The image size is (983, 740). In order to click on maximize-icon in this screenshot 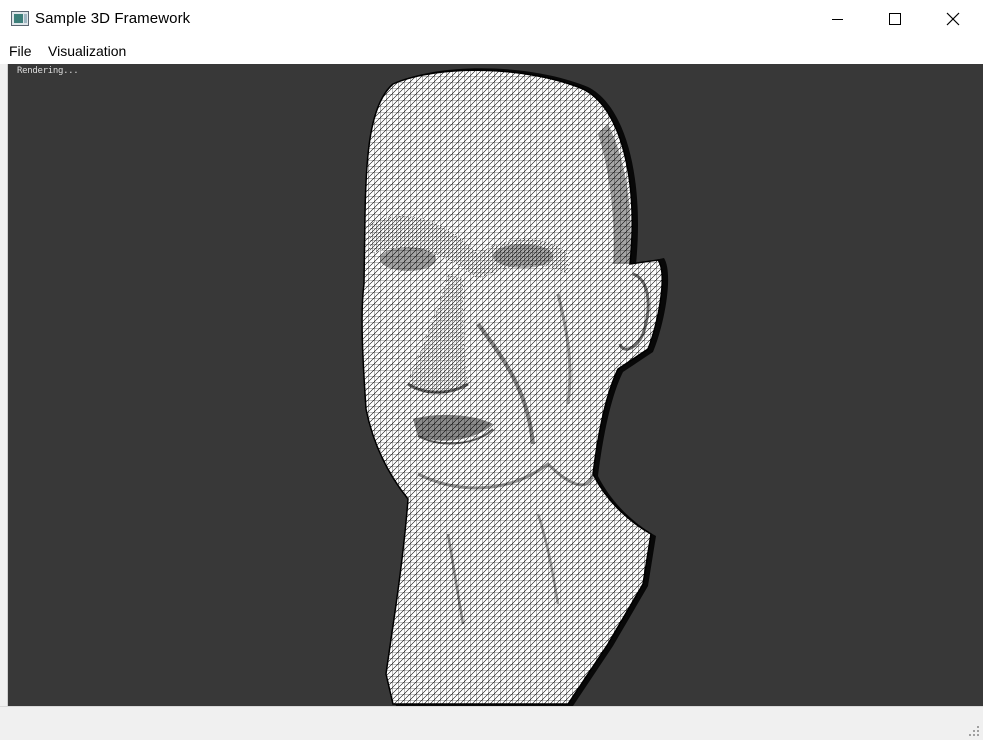, I will do `click(895, 19)`.